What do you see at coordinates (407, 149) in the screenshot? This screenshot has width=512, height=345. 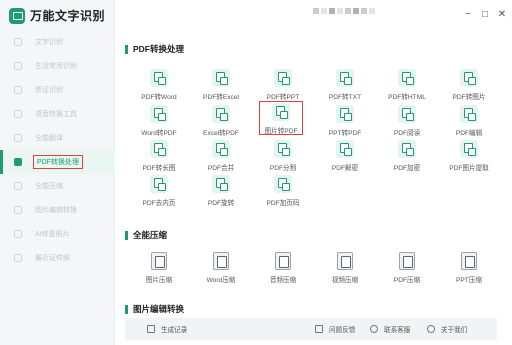 I see `pdf-encrypt-icon` at bounding box center [407, 149].